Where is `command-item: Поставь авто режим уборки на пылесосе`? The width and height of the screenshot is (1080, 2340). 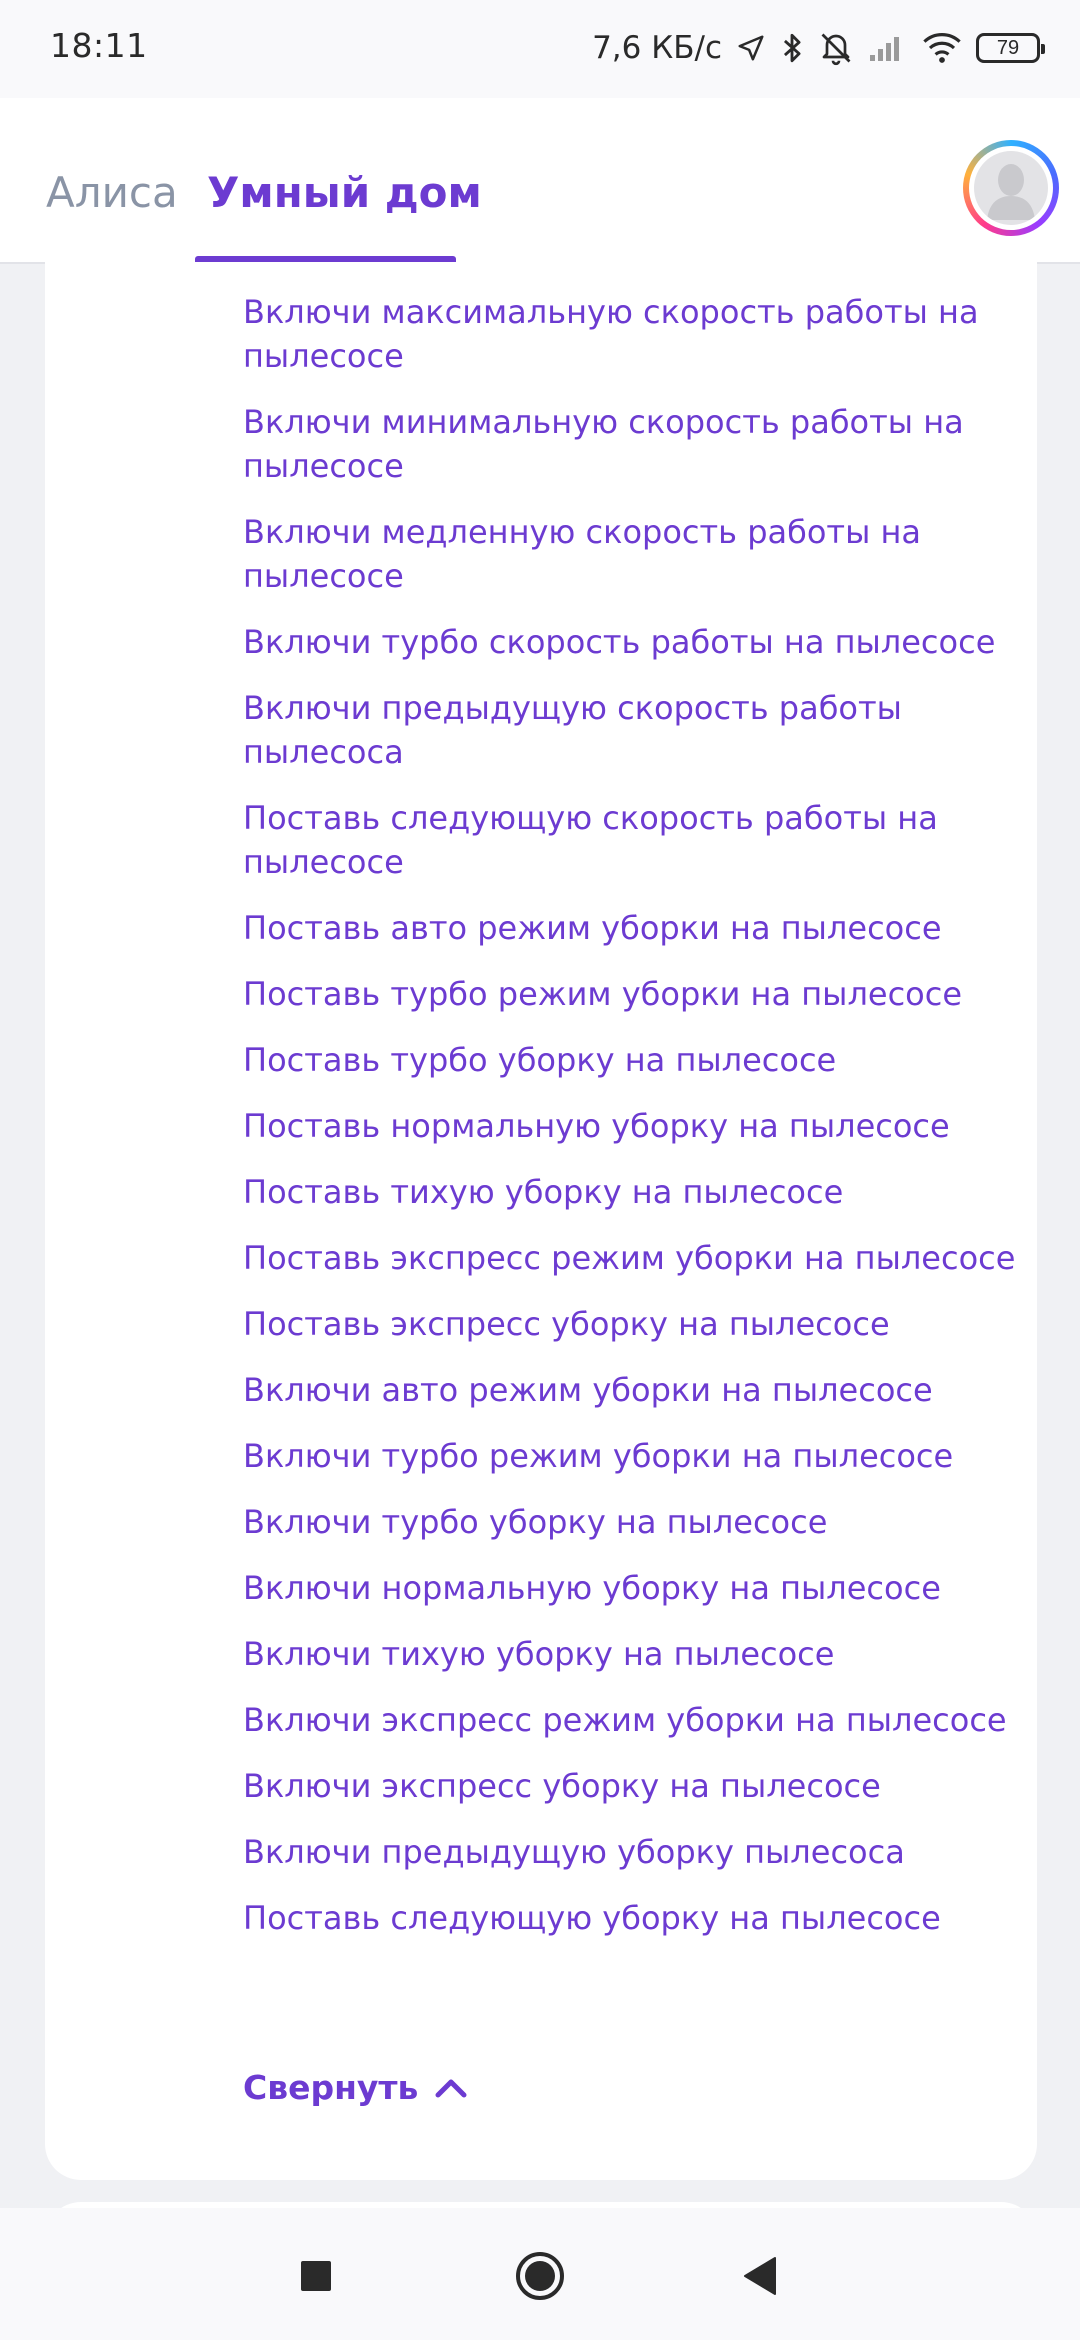 command-item: Поставь авто режим уборки на пылесосе is located at coordinates (633, 928).